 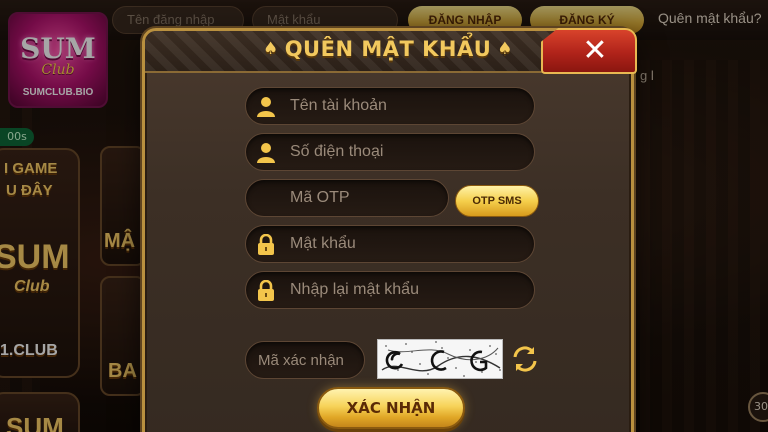 I want to click on phone-placeholder: Số điện thoại, so click(x=337, y=151).